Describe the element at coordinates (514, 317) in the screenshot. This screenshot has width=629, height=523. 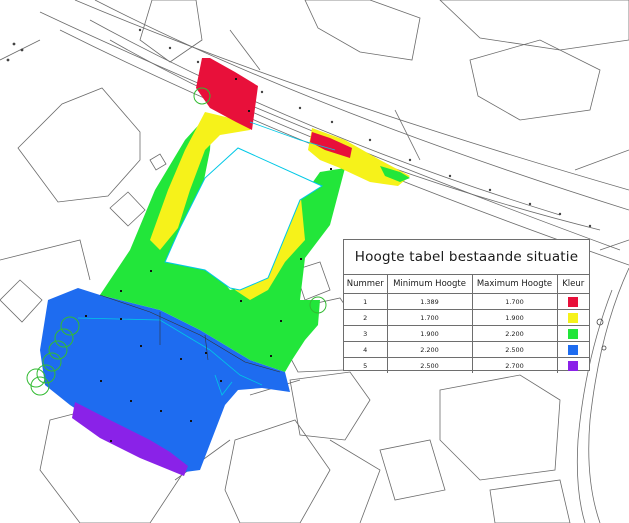
I see `row-maximum: 1.900` at that location.